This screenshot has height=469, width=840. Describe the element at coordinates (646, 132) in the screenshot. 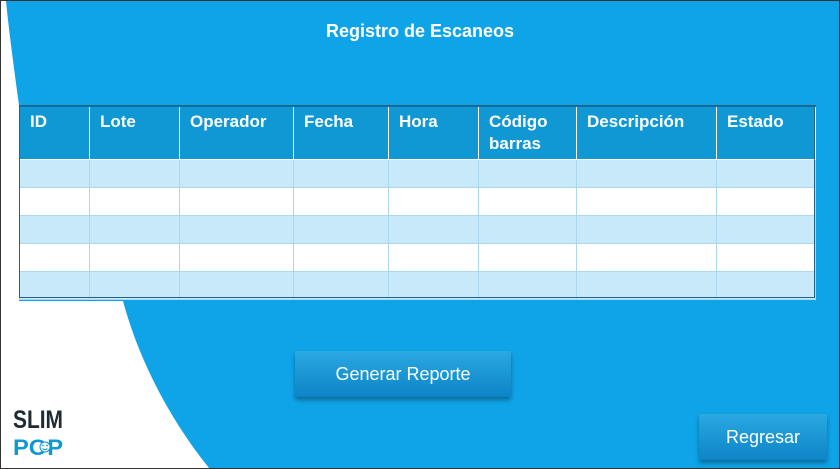

I see `column-header-descripcion: Descripción` at that location.